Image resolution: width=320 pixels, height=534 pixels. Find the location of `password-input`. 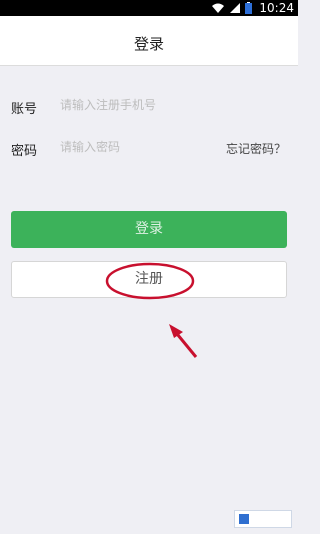

password-input is located at coordinates (135, 147).